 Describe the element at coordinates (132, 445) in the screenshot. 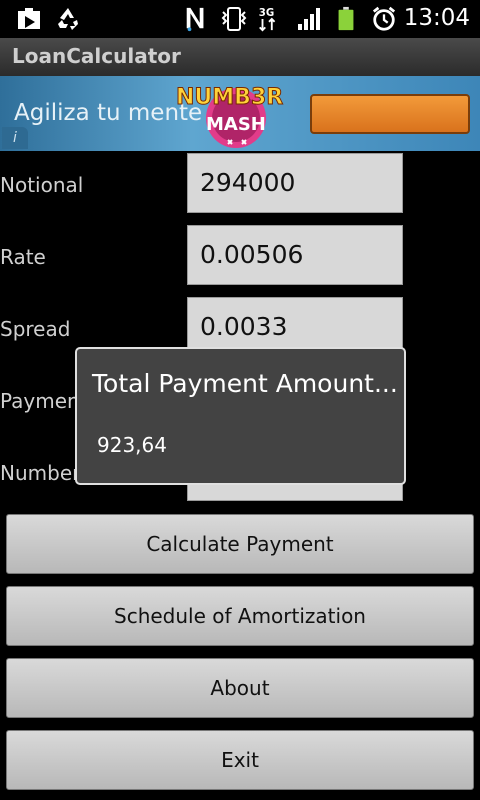

I see `dialog-message: 923,64` at that location.